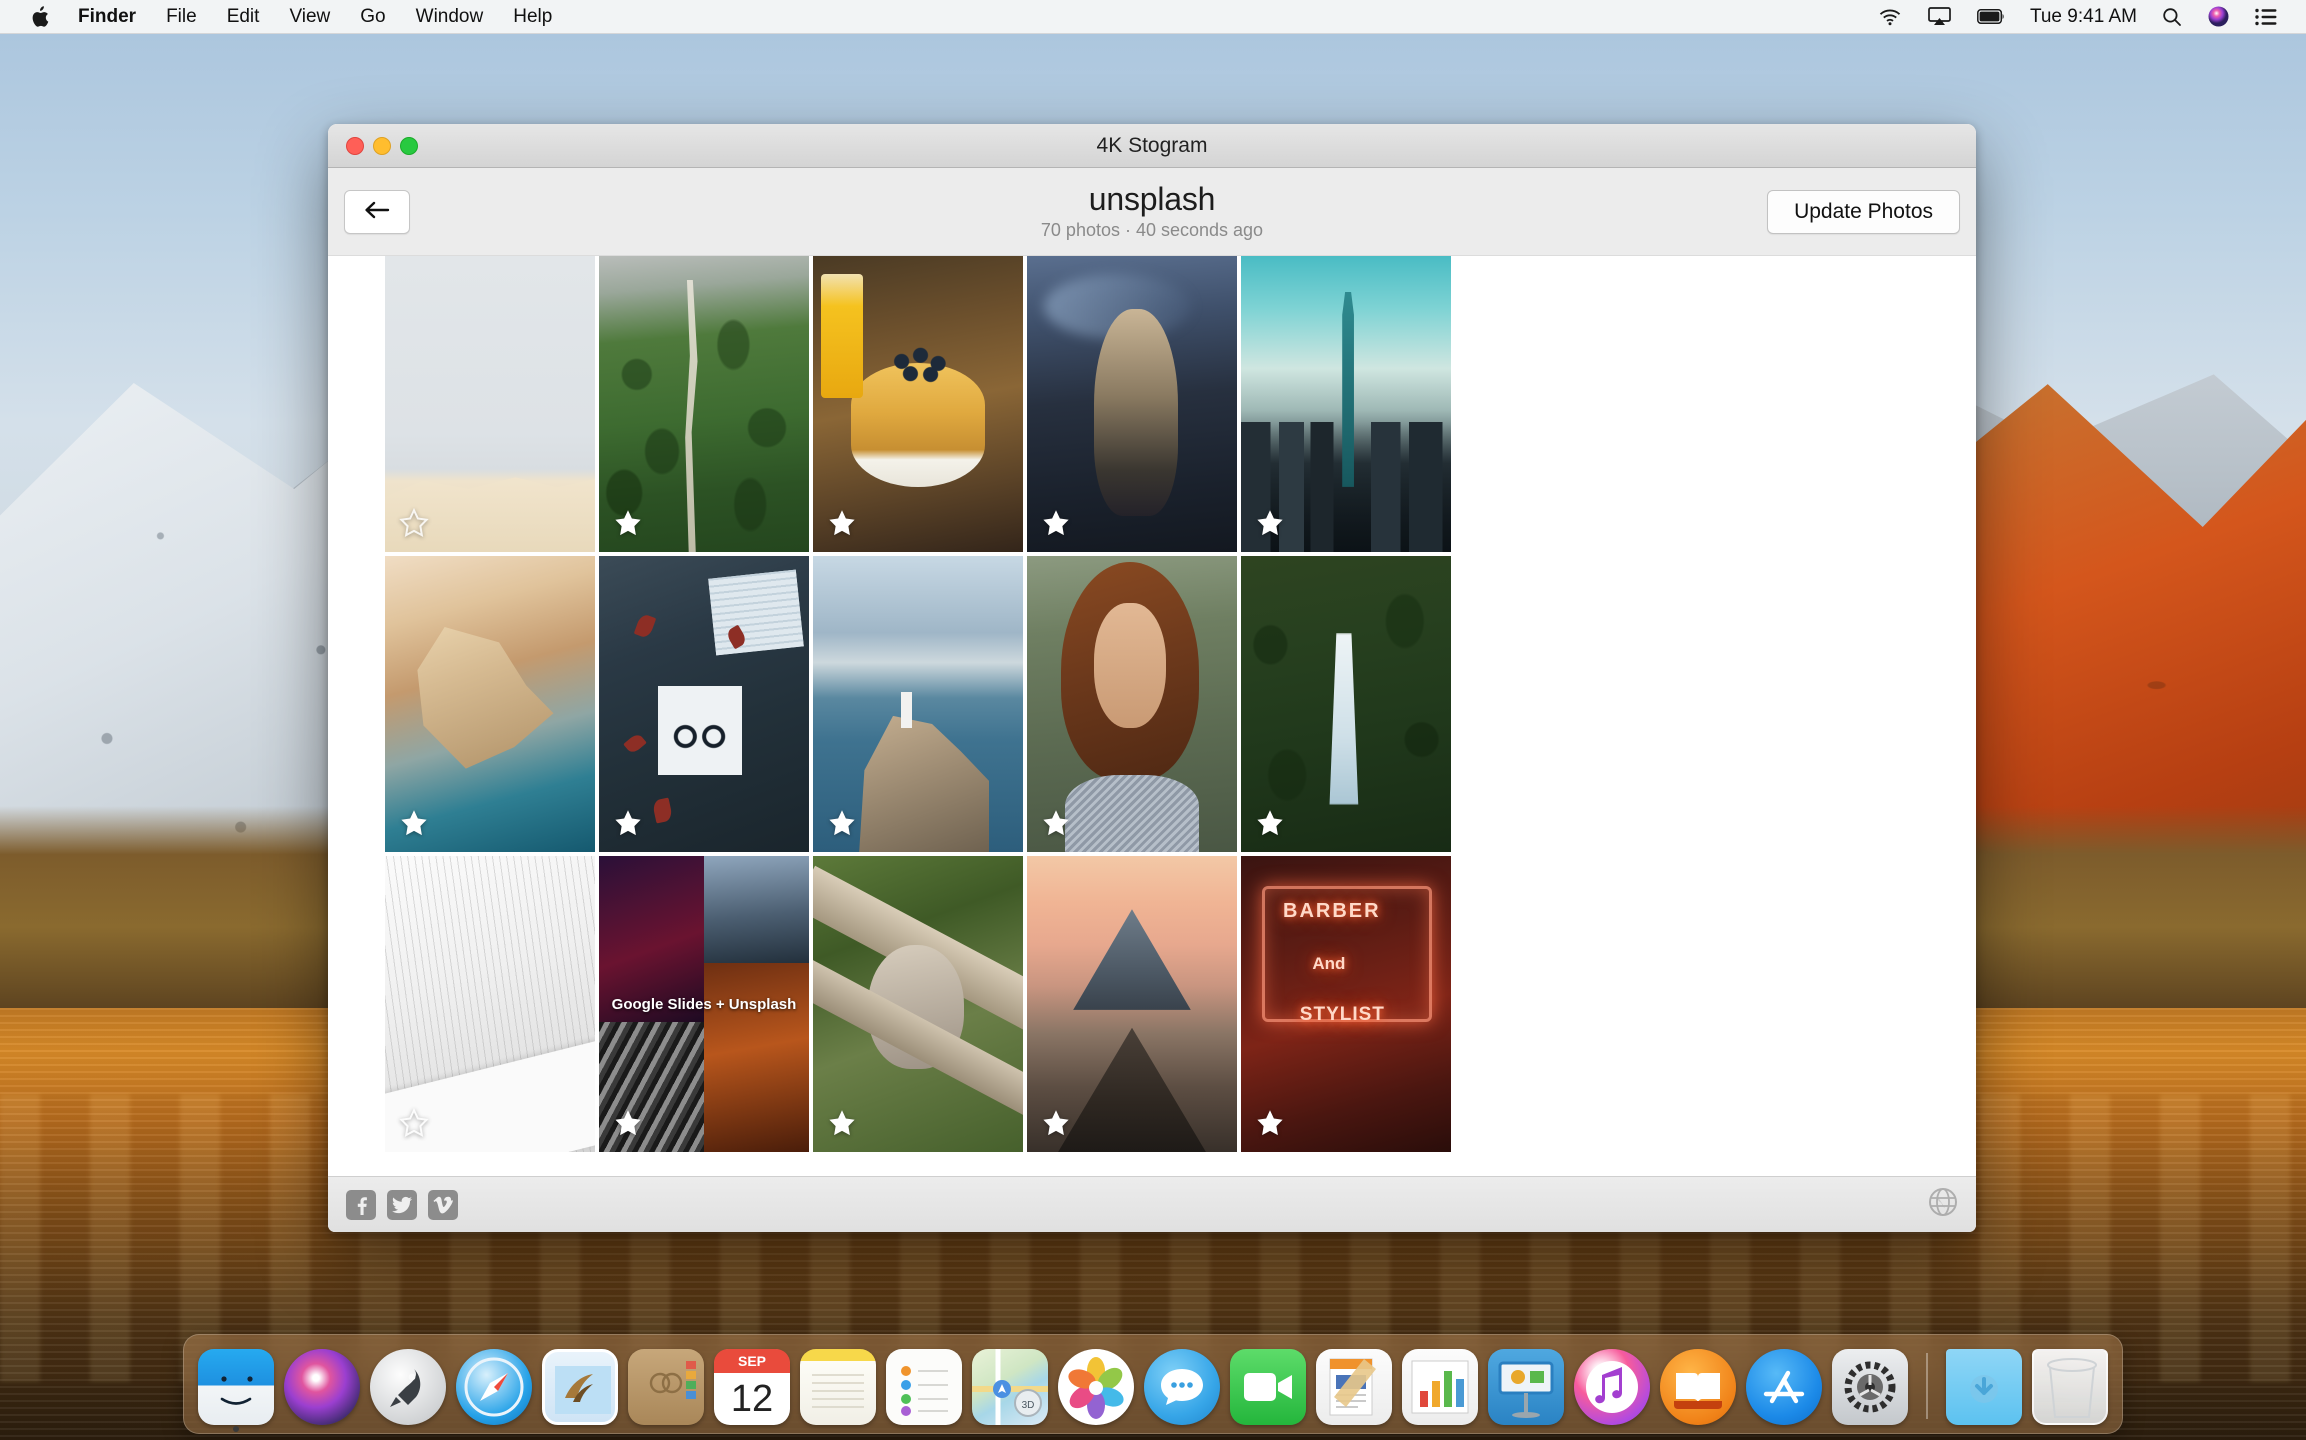  Describe the element at coordinates (236, 1429) in the screenshot. I see `running-indicator` at that location.